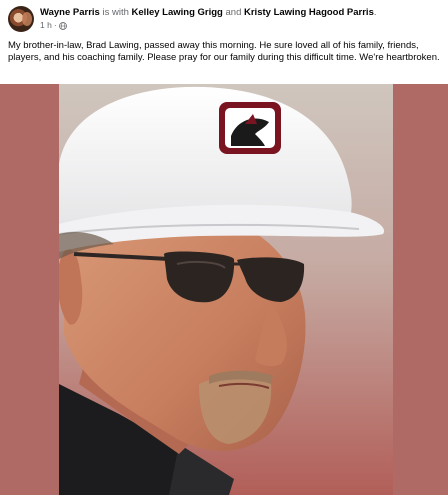 Image resolution: width=448 pixels, height=495 pixels. I want to click on post-time-link: 1 h, so click(46, 25).